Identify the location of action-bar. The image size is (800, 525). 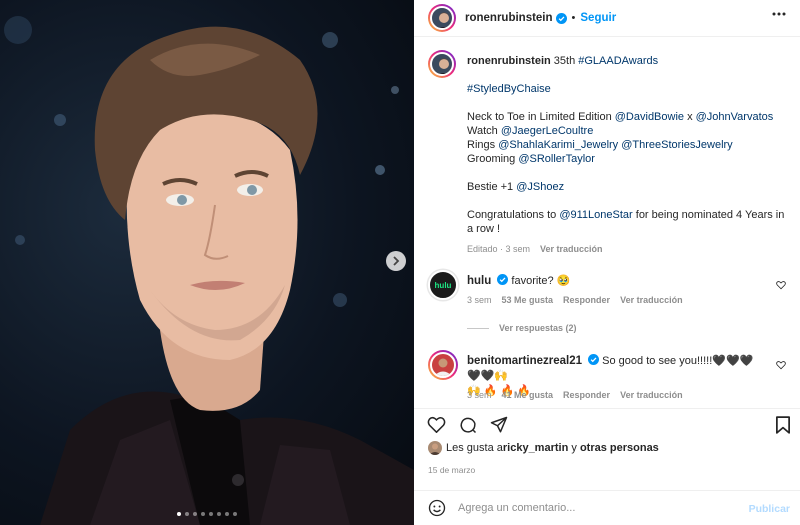
(607, 424).